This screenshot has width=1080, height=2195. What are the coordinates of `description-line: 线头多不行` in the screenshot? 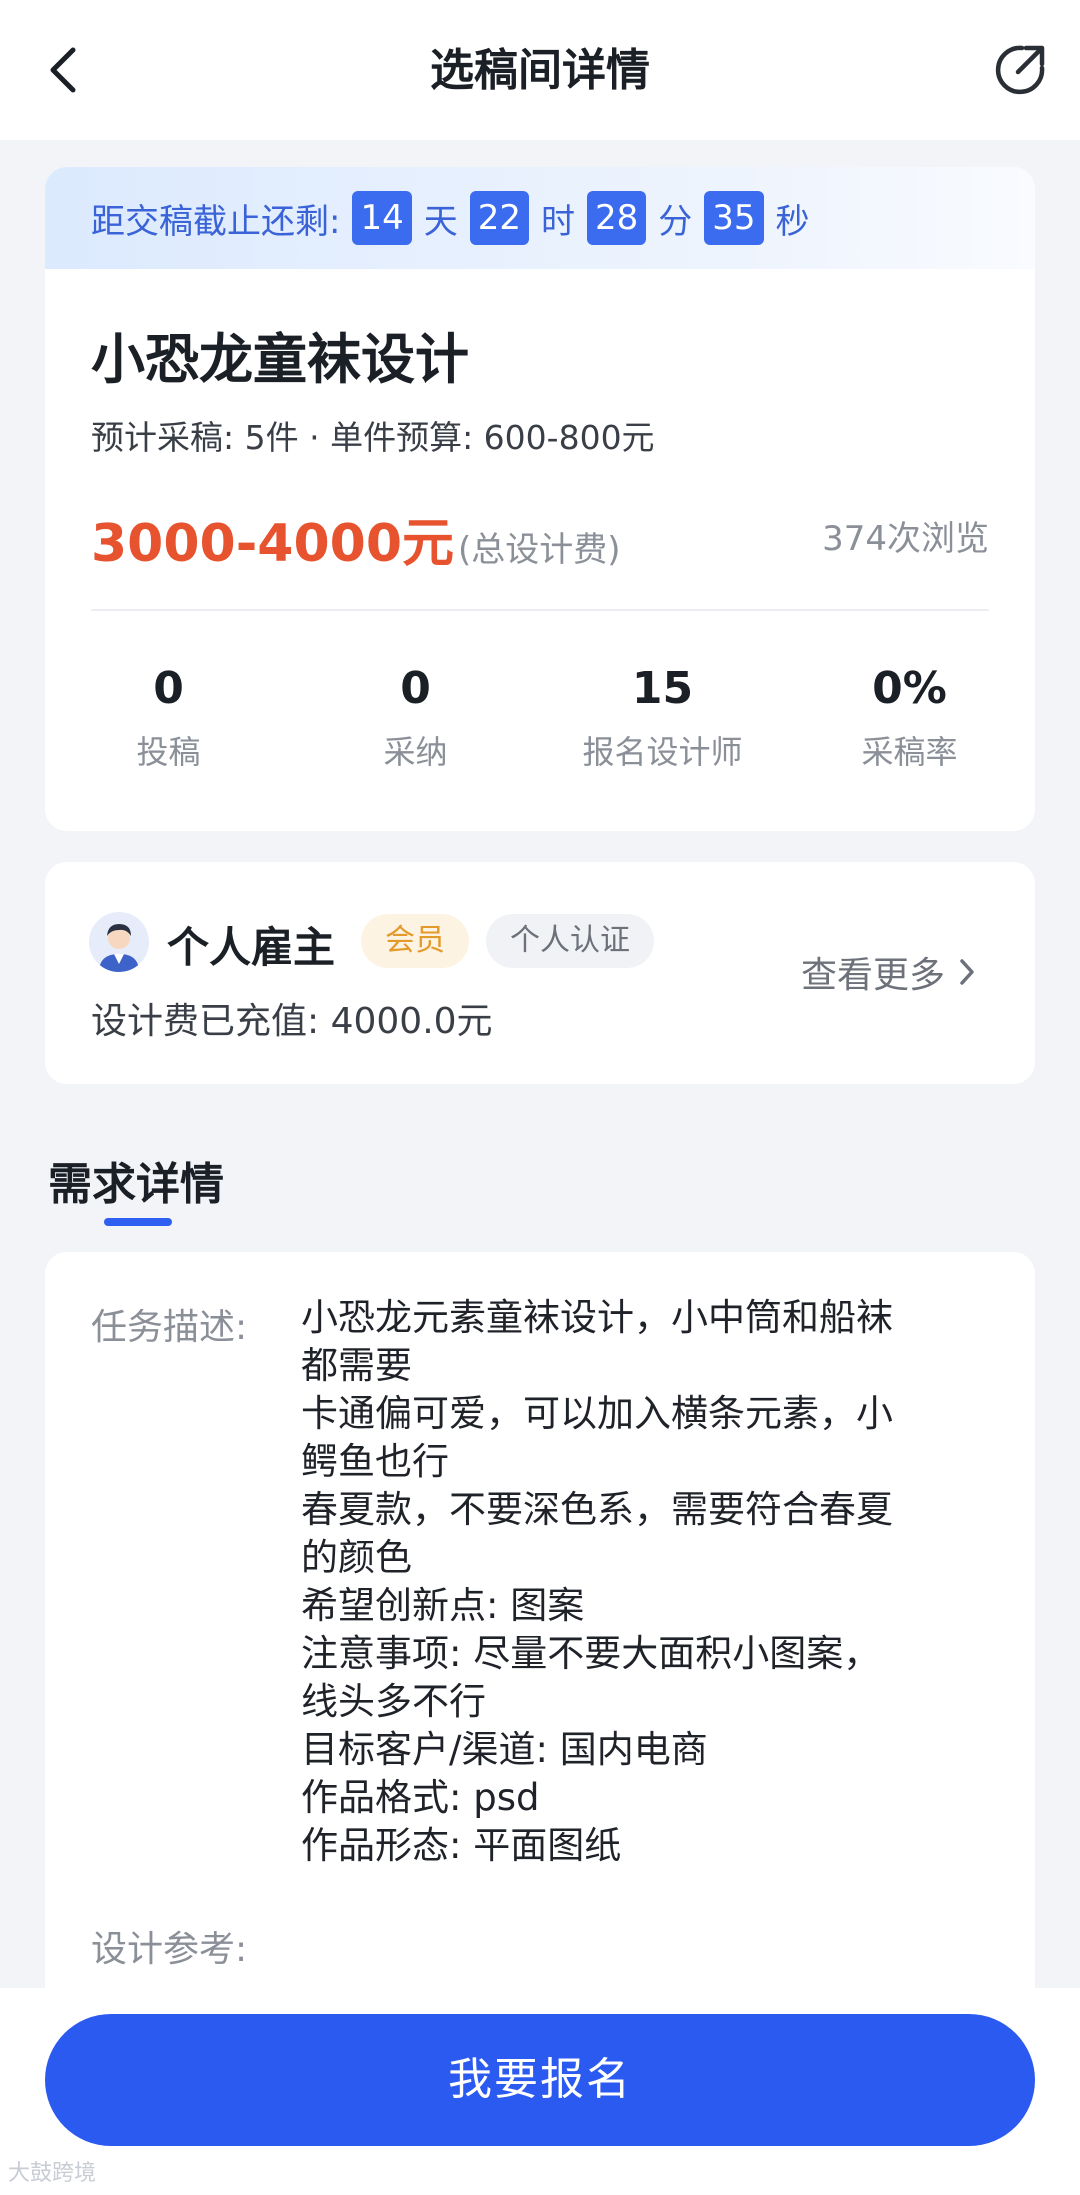 It's located at (393, 1701).